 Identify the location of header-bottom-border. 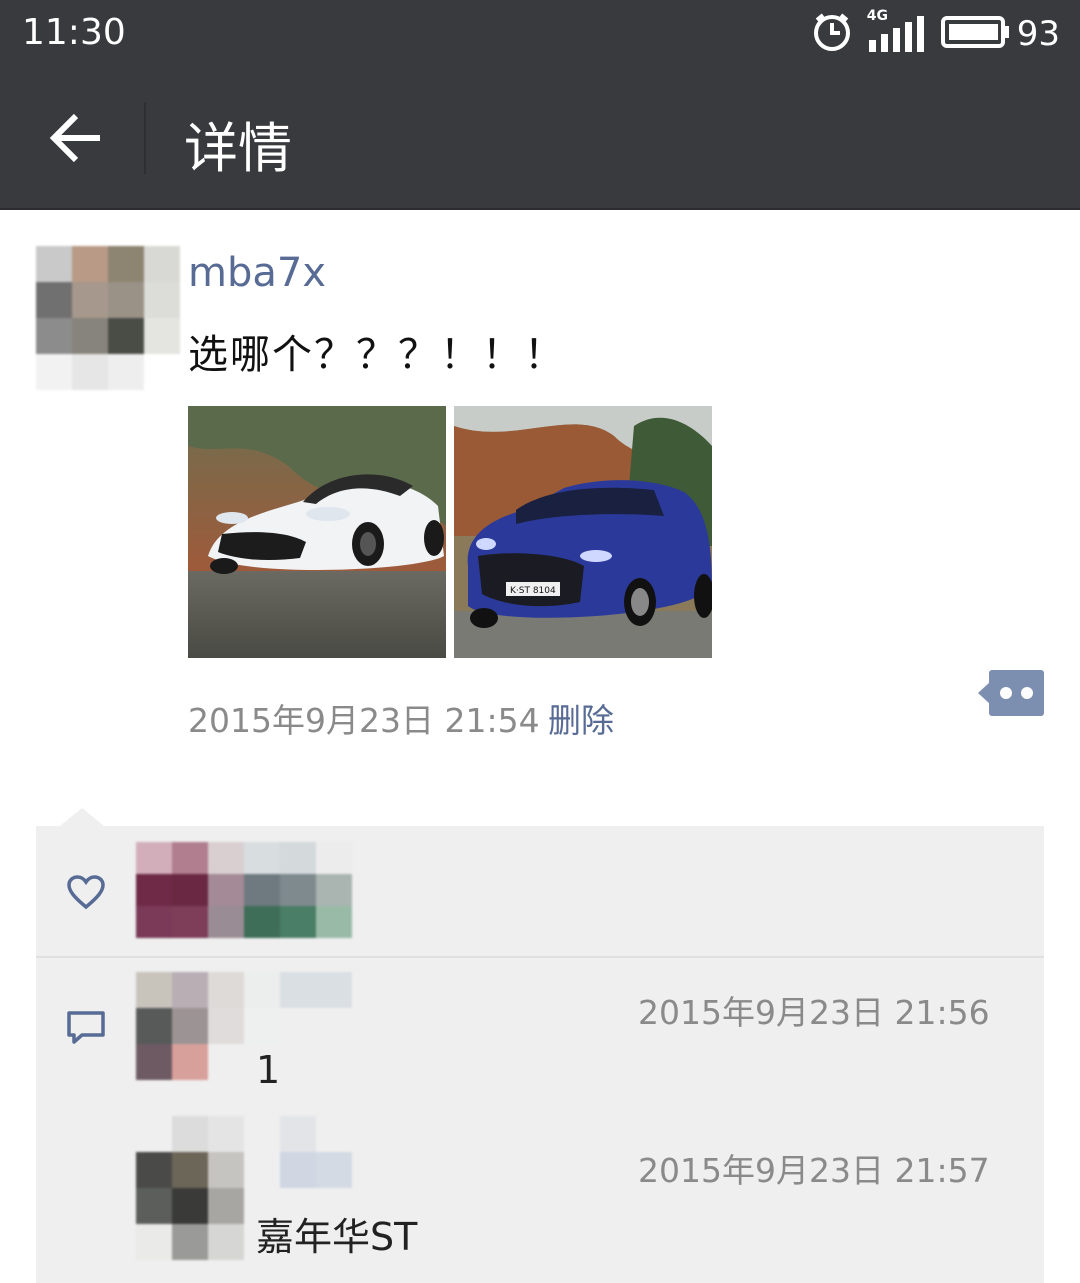
(540, 209).